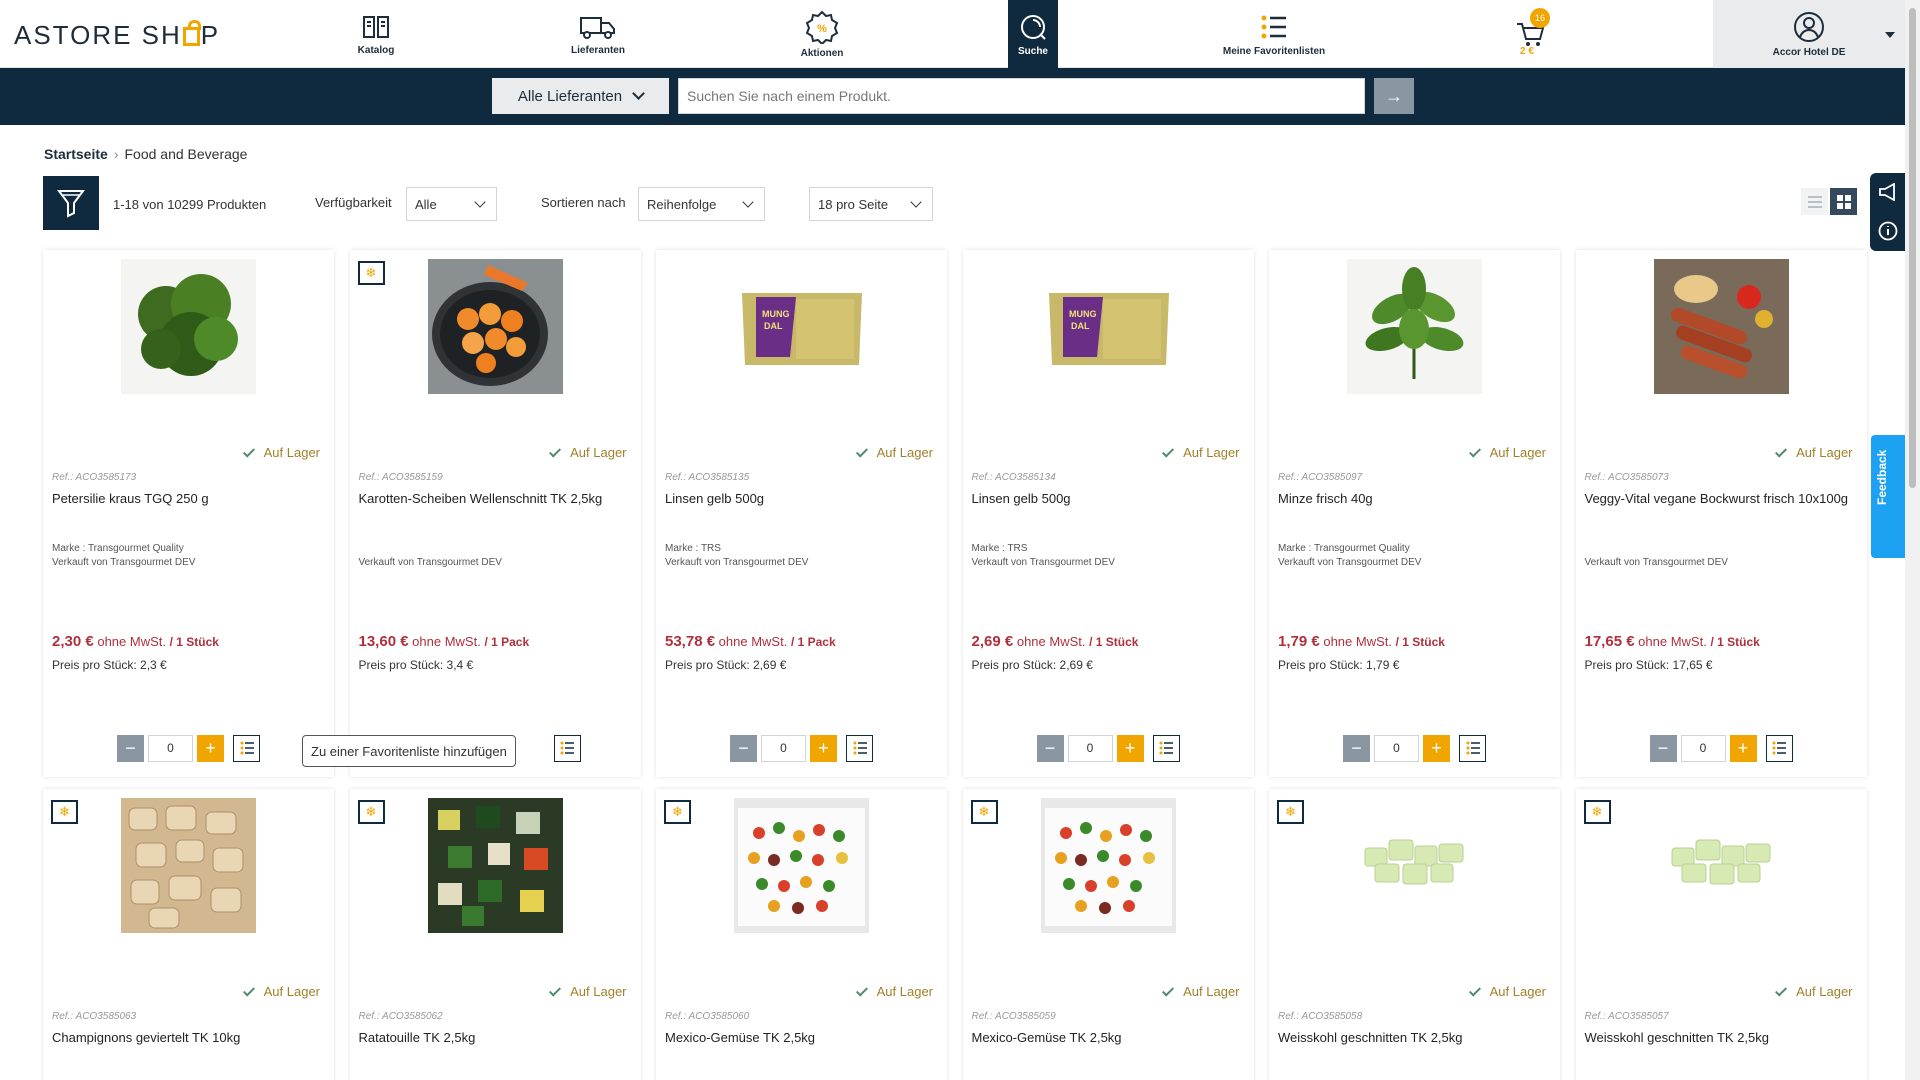 The width and height of the screenshot is (1920, 1080). What do you see at coordinates (1021, 96) in the screenshot?
I see `product-search-input` at bounding box center [1021, 96].